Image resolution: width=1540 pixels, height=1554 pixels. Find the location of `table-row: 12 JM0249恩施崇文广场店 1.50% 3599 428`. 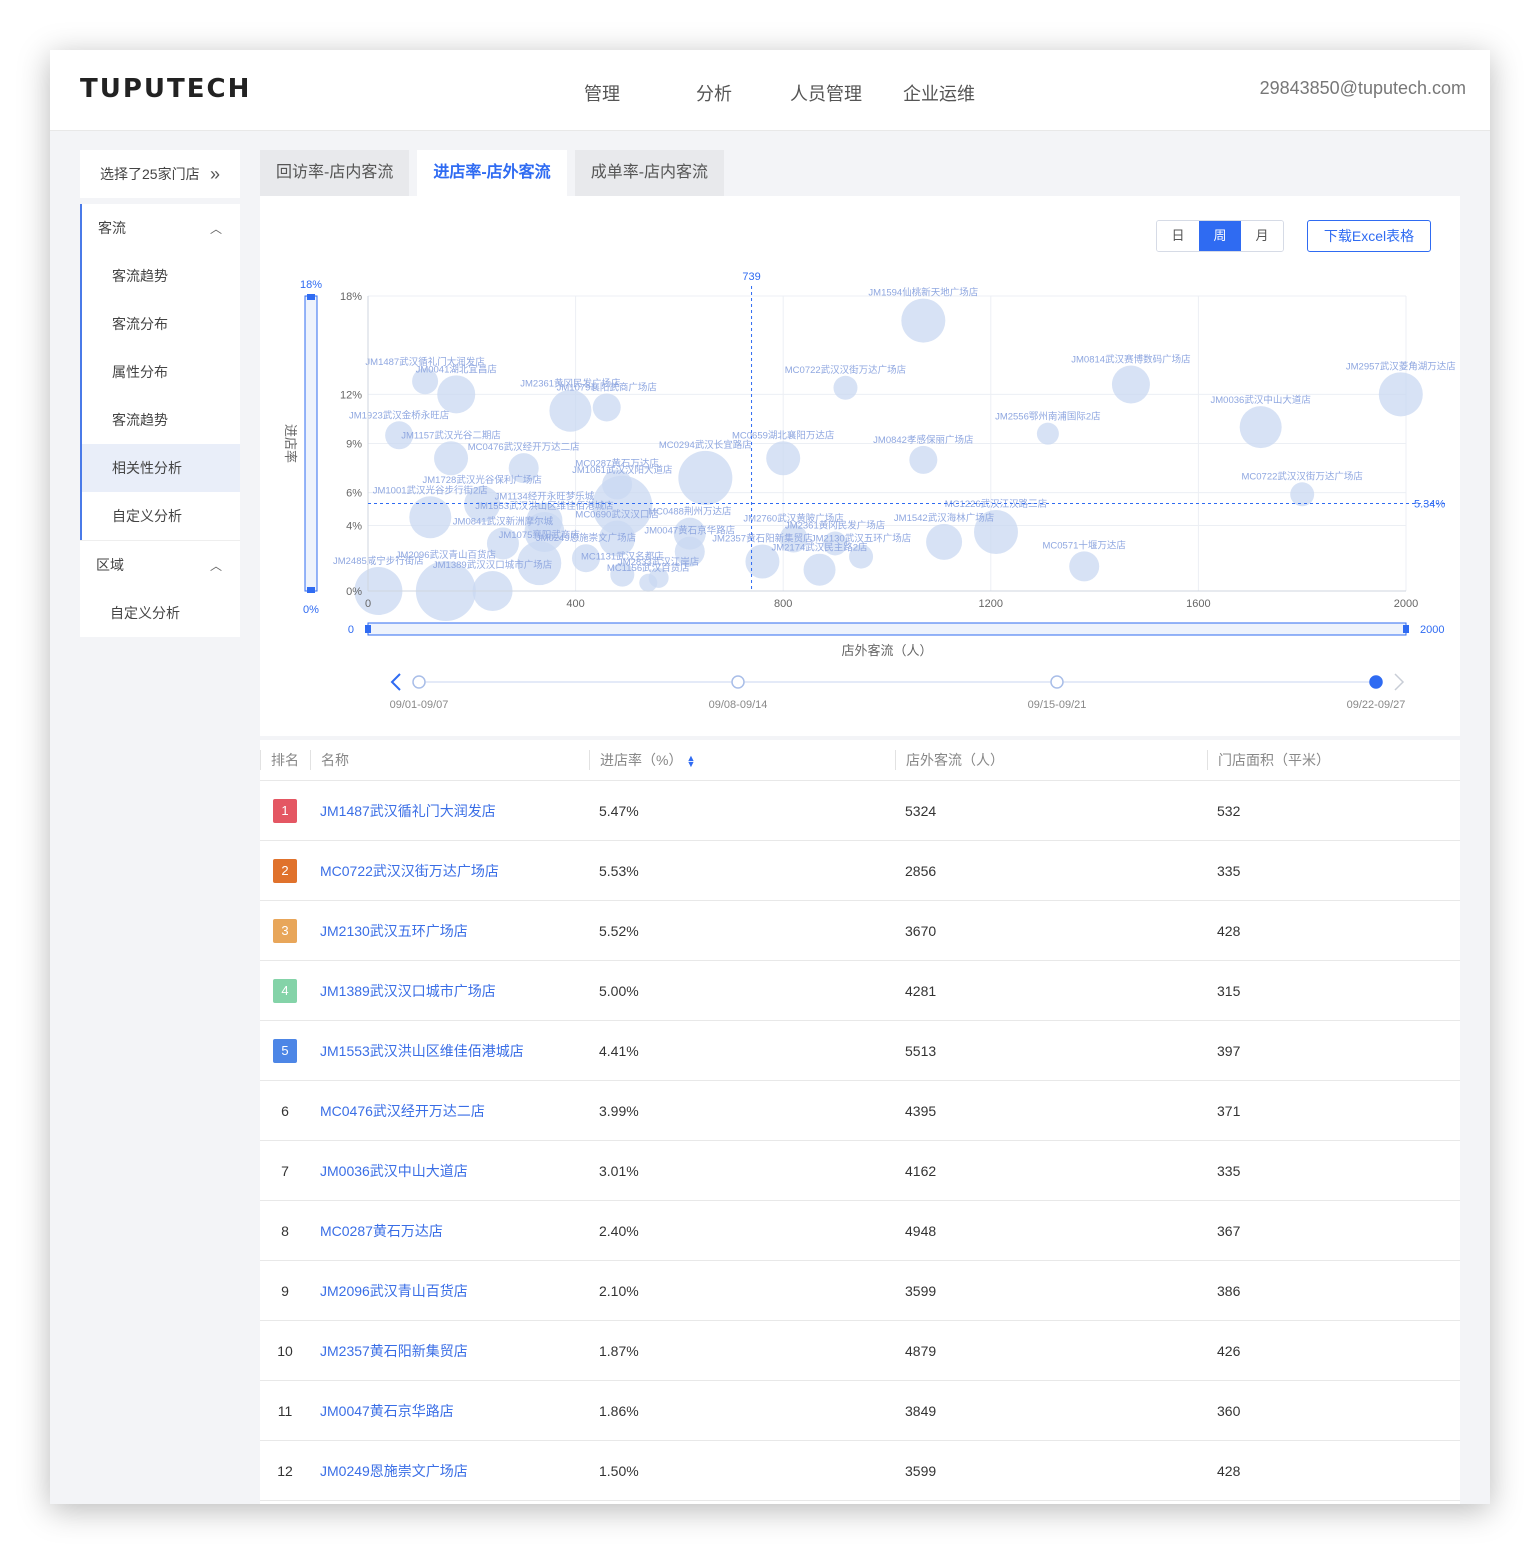

table-row: 12 JM0249恩施崇文广场店 1.50% 3599 428 is located at coordinates (860, 1471).